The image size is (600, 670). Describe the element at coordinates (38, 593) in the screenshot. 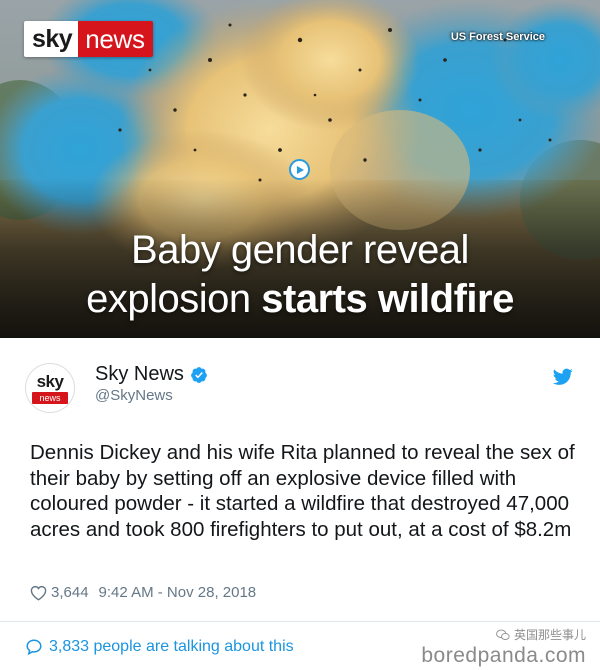

I see `heart-icon` at that location.